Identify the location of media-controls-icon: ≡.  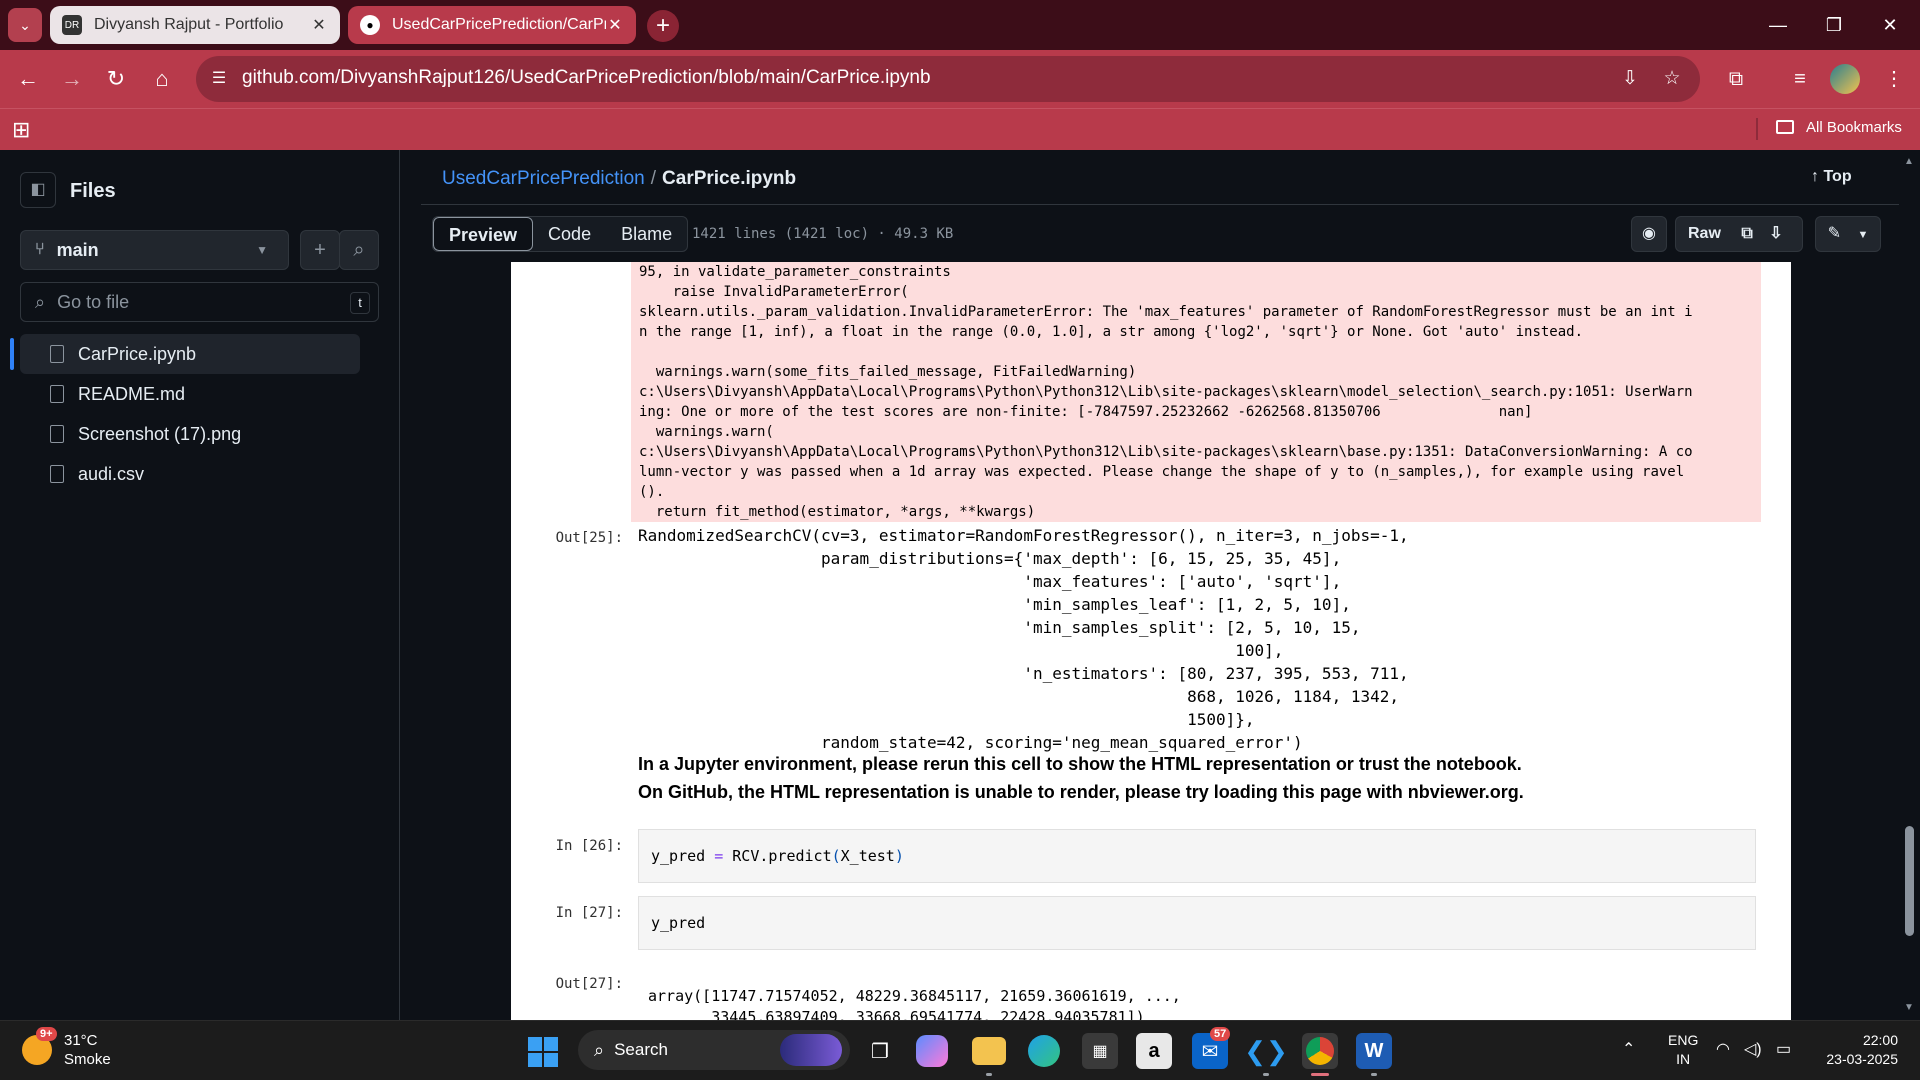
(1800, 79).